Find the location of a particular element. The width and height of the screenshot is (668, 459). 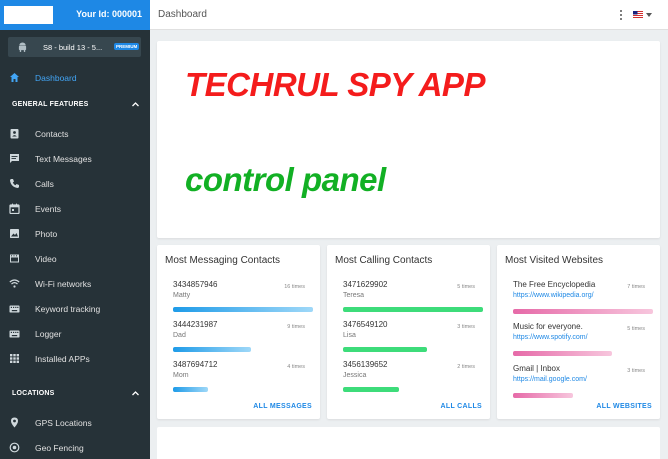

wifi-icon is located at coordinates (14, 283).